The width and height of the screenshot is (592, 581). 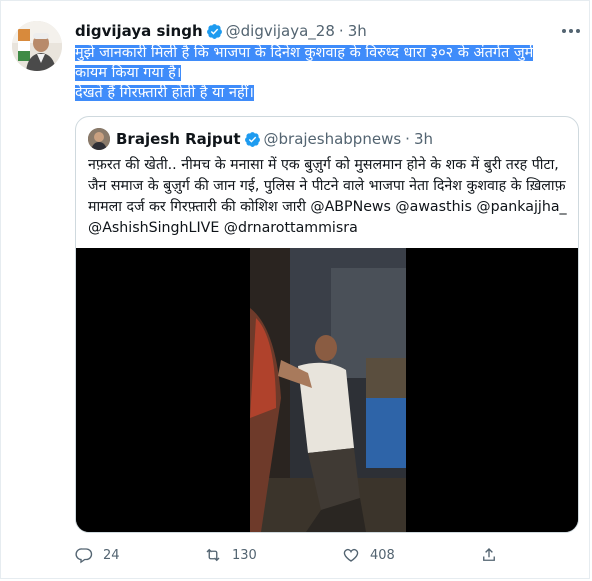 What do you see at coordinates (111, 555) in the screenshot?
I see `reply-count: 24` at bounding box center [111, 555].